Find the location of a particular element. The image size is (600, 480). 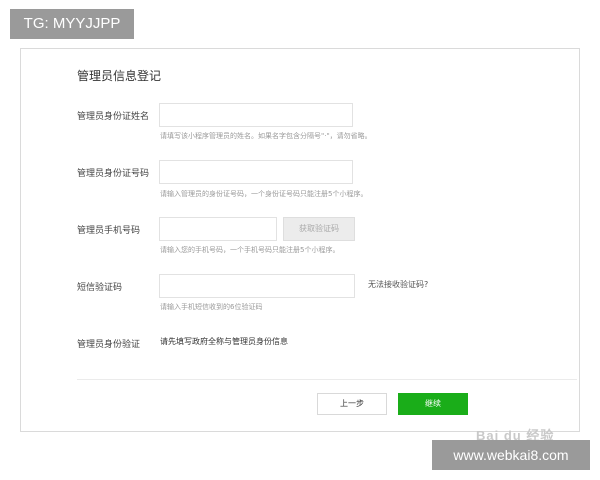

footer-divider is located at coordinates (327, 379).